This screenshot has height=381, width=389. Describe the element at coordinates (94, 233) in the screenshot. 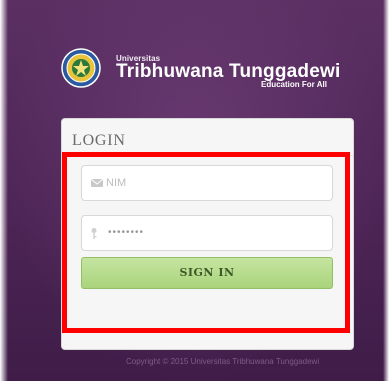

I see `key-icon` at that location.